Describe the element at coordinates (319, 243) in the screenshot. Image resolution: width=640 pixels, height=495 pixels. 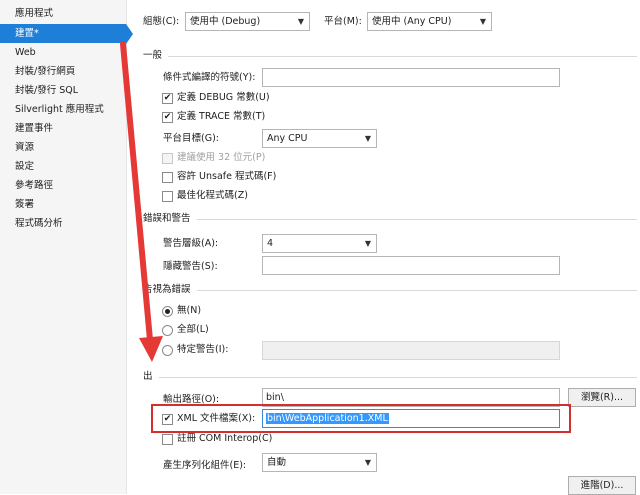
I see `warning-level-select: 4 ▼` at that location.